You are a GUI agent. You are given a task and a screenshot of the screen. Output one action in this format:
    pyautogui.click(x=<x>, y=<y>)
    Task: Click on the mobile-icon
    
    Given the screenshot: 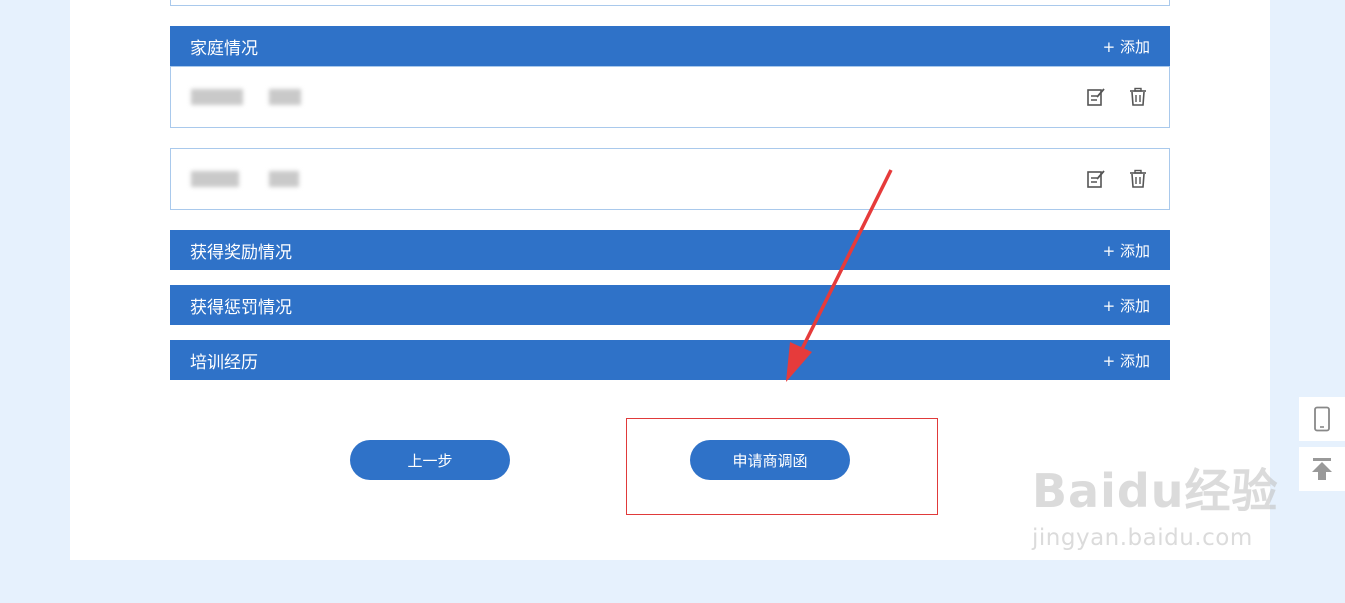 What is the action you would take?
    pyautogui.click(x=1322, y=419)
    